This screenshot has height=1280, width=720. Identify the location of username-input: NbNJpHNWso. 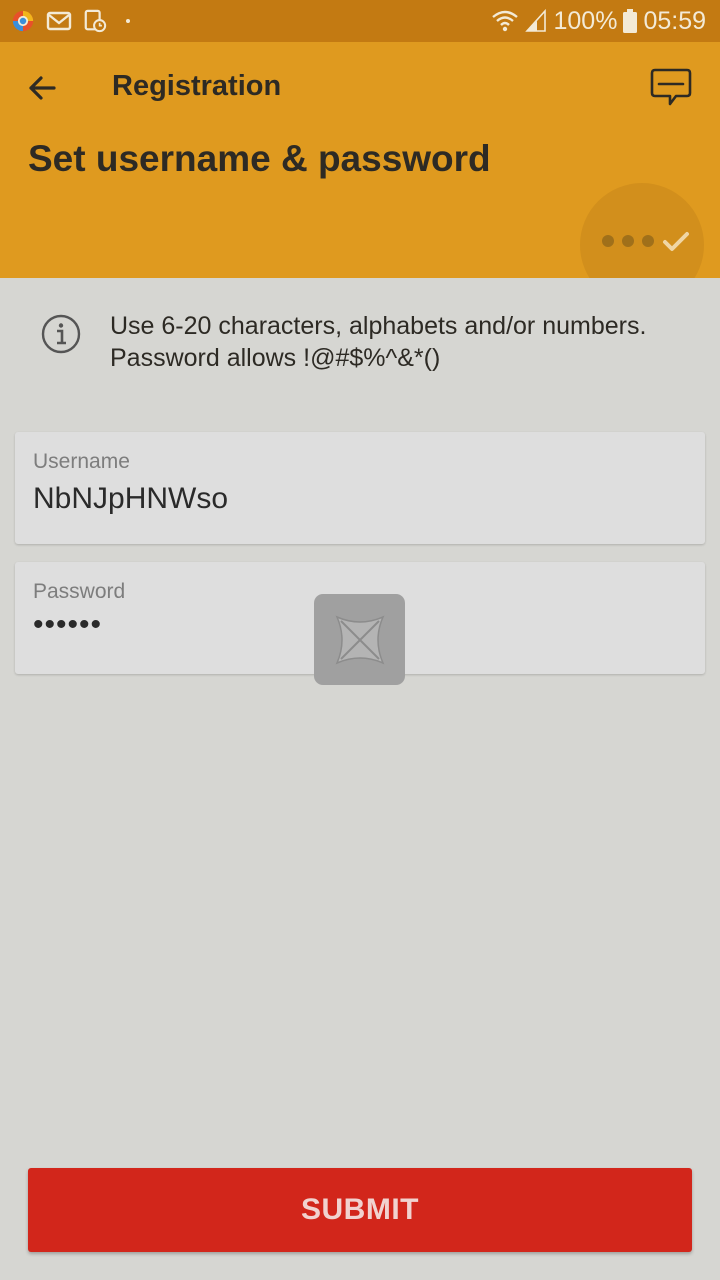
(130, 499).